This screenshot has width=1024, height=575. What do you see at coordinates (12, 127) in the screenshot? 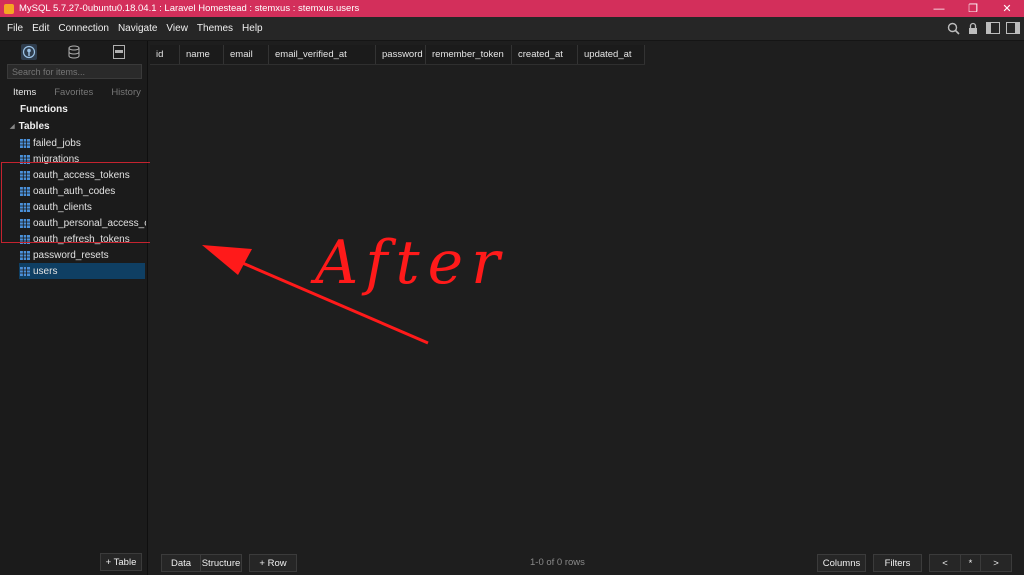
I see `expand-caret-icon: ◢` at bounding box center [12, 127].